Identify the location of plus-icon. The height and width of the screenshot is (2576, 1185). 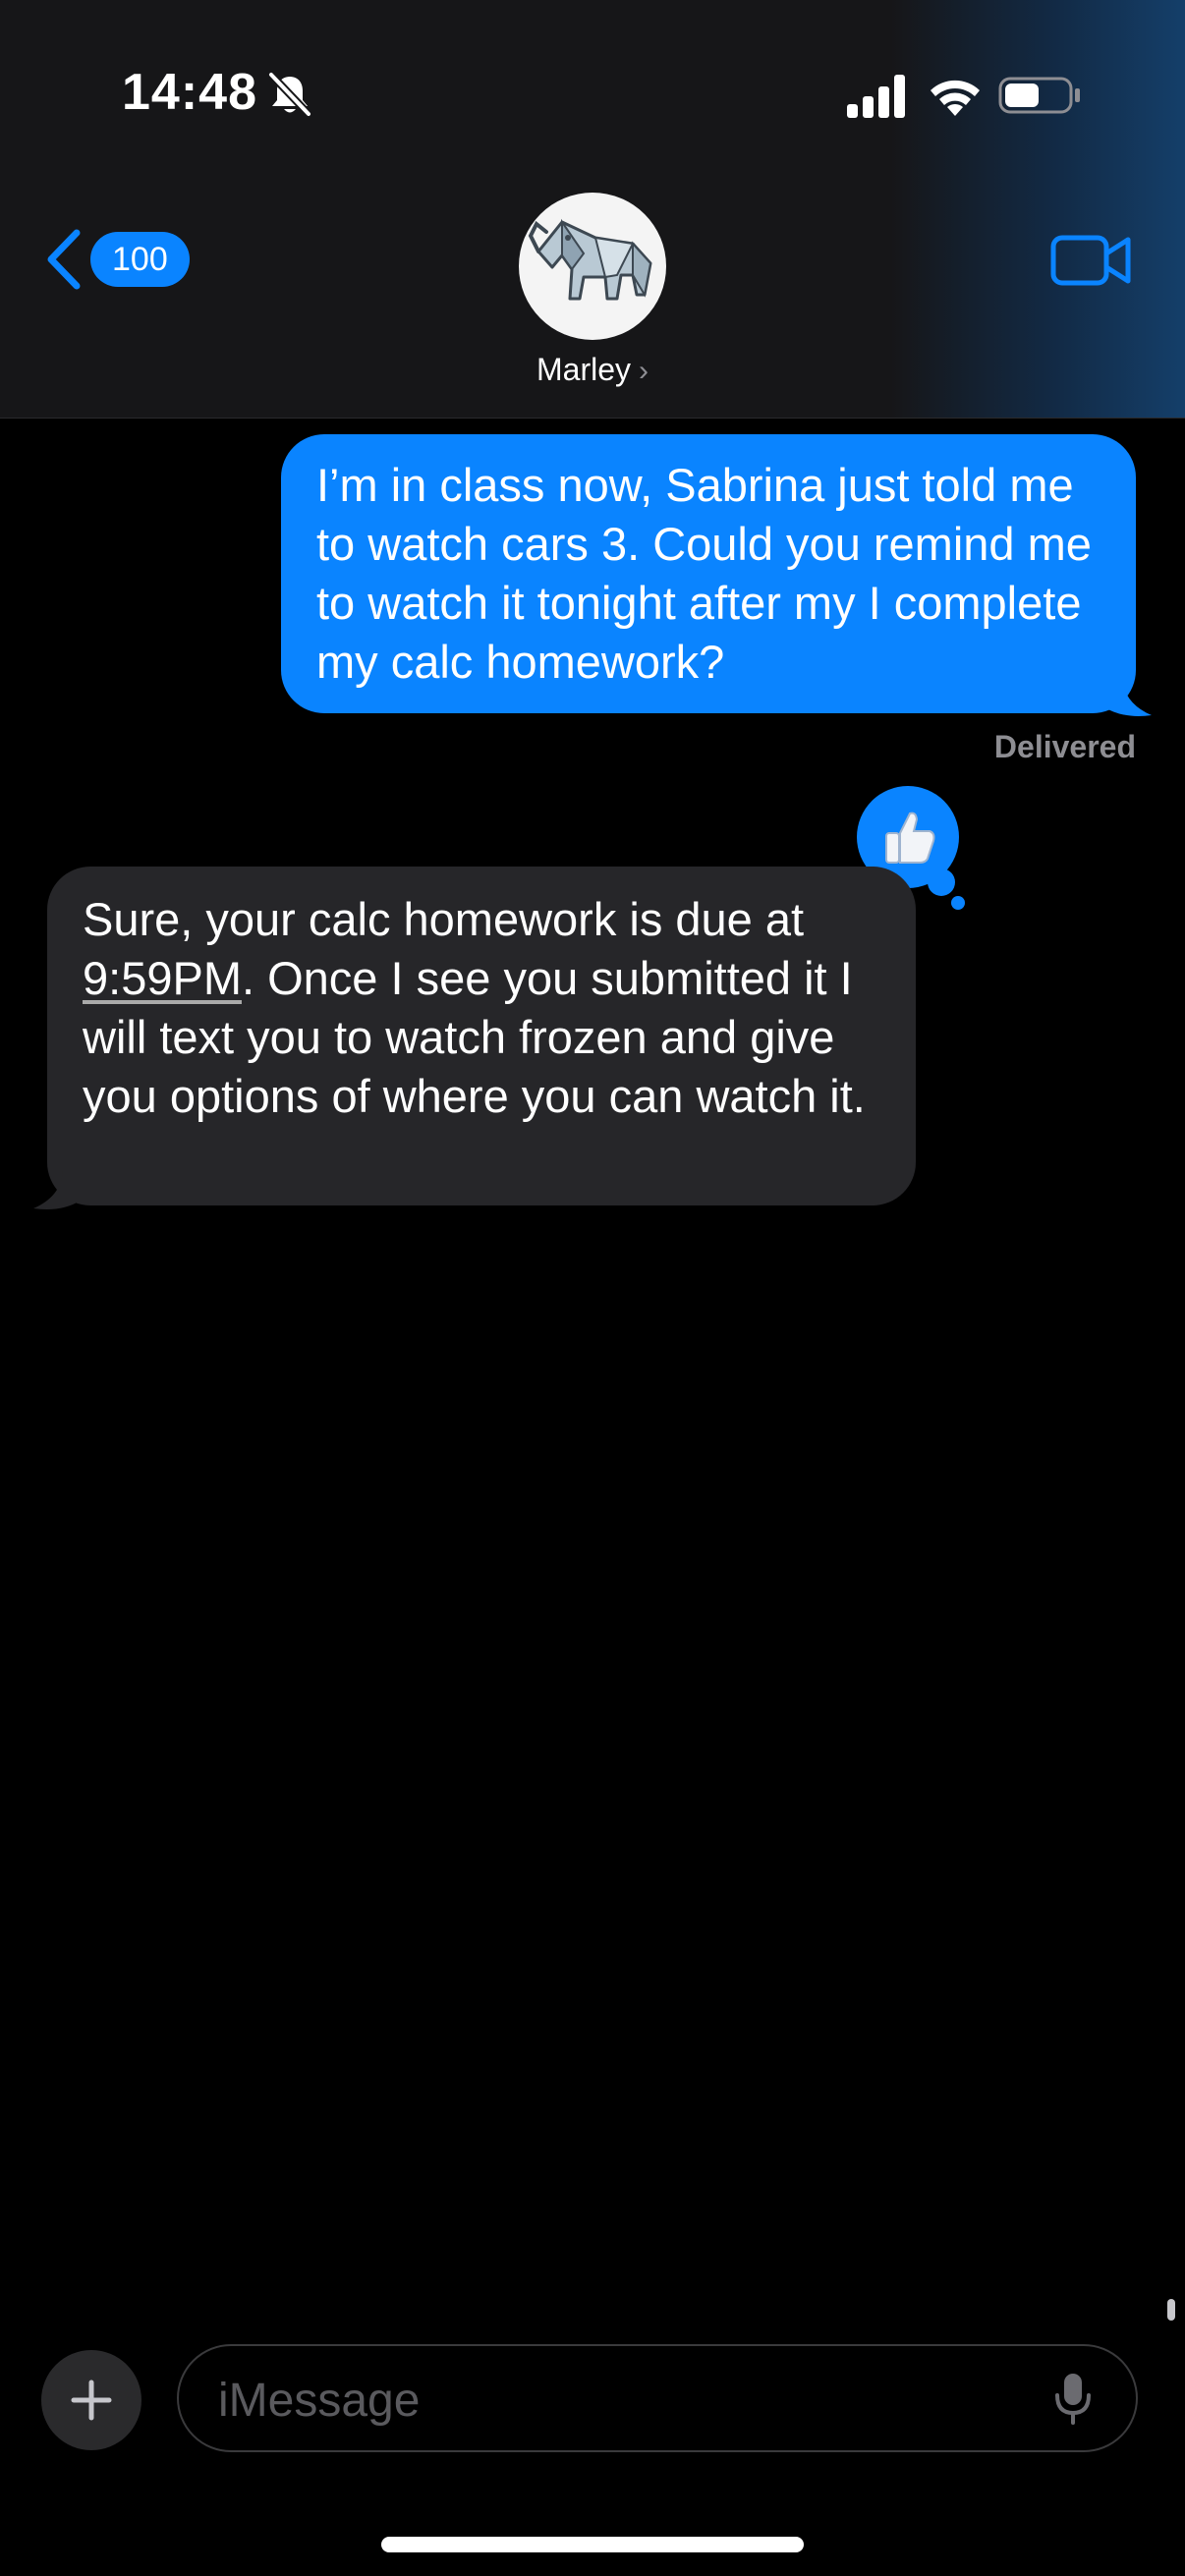
(92, 2400).